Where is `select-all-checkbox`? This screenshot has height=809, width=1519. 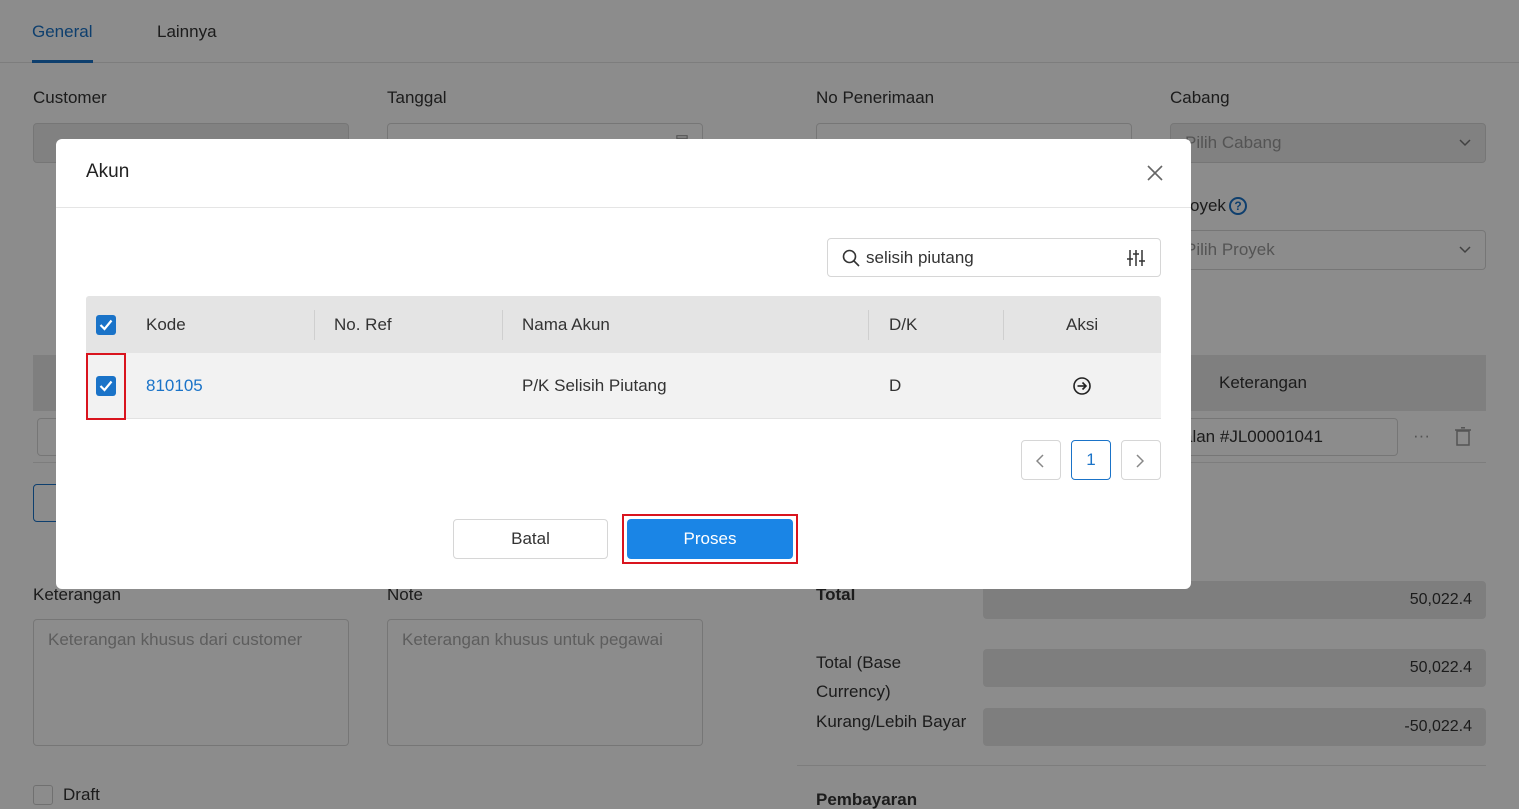
select-all-checkbox is located at coordinates (106, 325).